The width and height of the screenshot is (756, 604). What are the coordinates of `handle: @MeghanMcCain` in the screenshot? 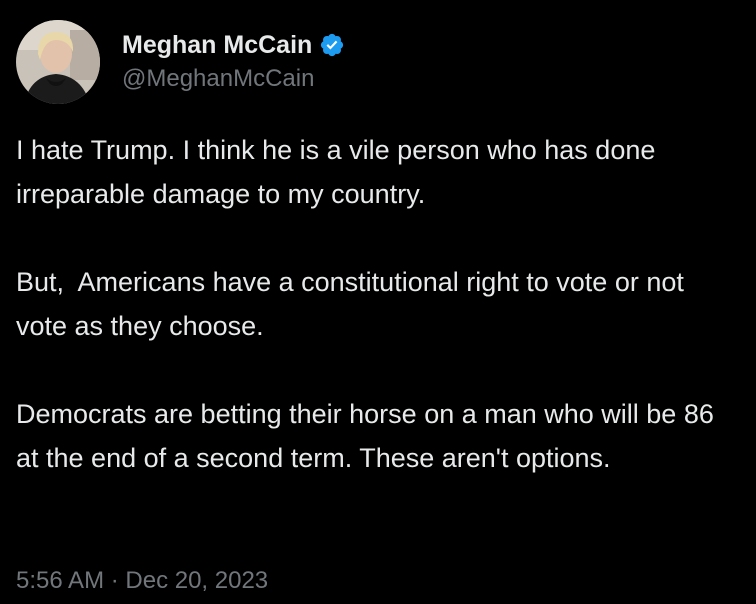 It's located at (233, 79).